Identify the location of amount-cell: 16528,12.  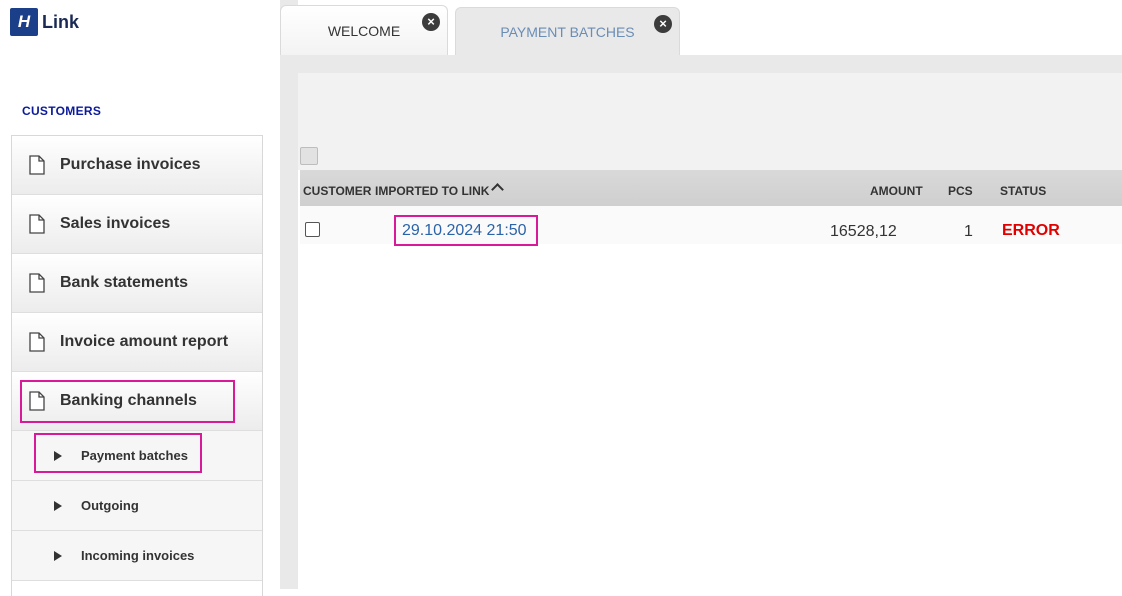
(863, 231).